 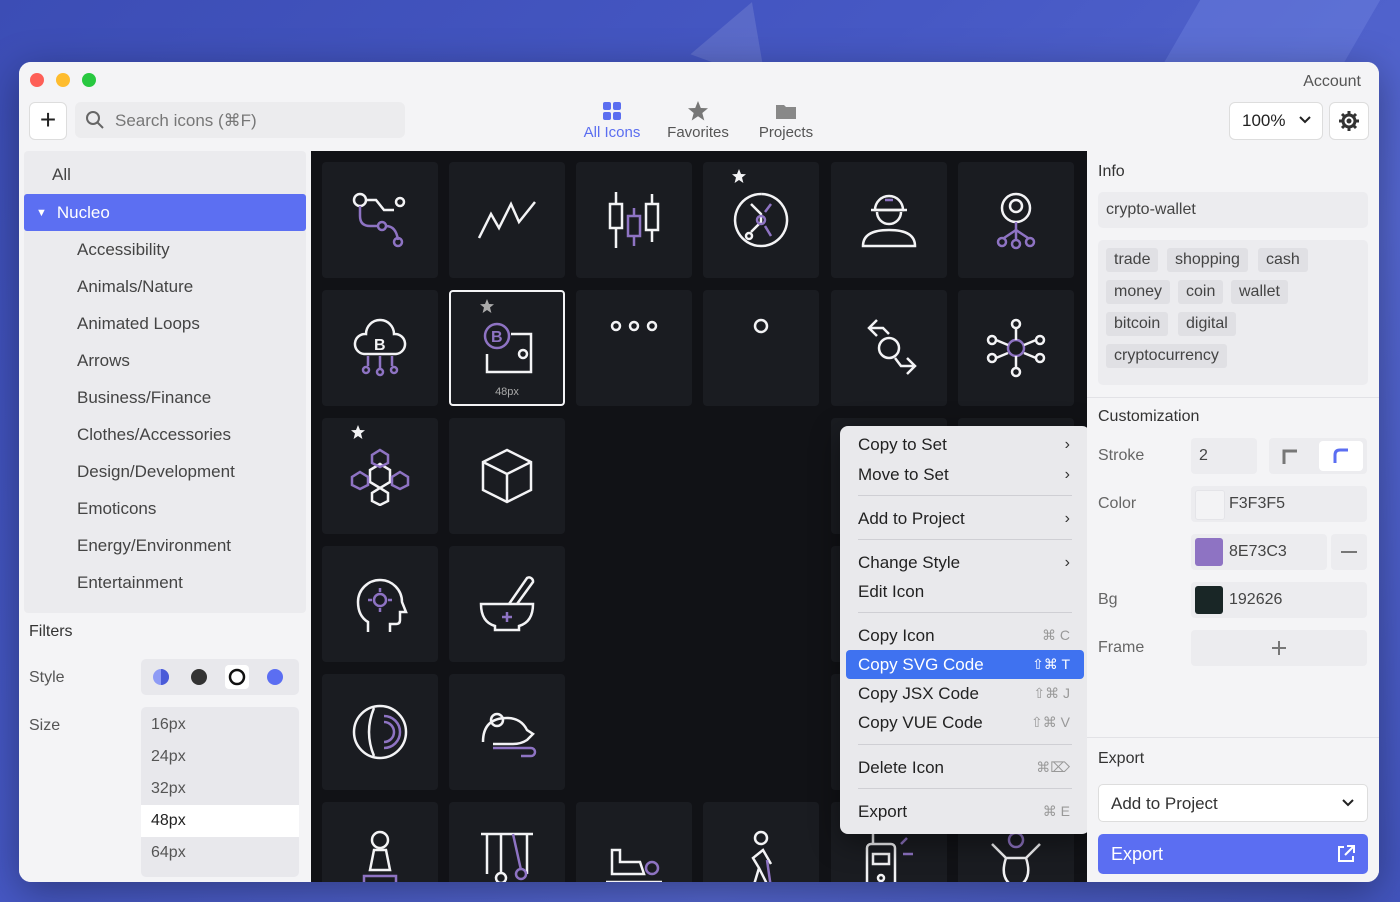 I want to click on menu-item-export: Export ⌘ E, so click(x=965, y=811).